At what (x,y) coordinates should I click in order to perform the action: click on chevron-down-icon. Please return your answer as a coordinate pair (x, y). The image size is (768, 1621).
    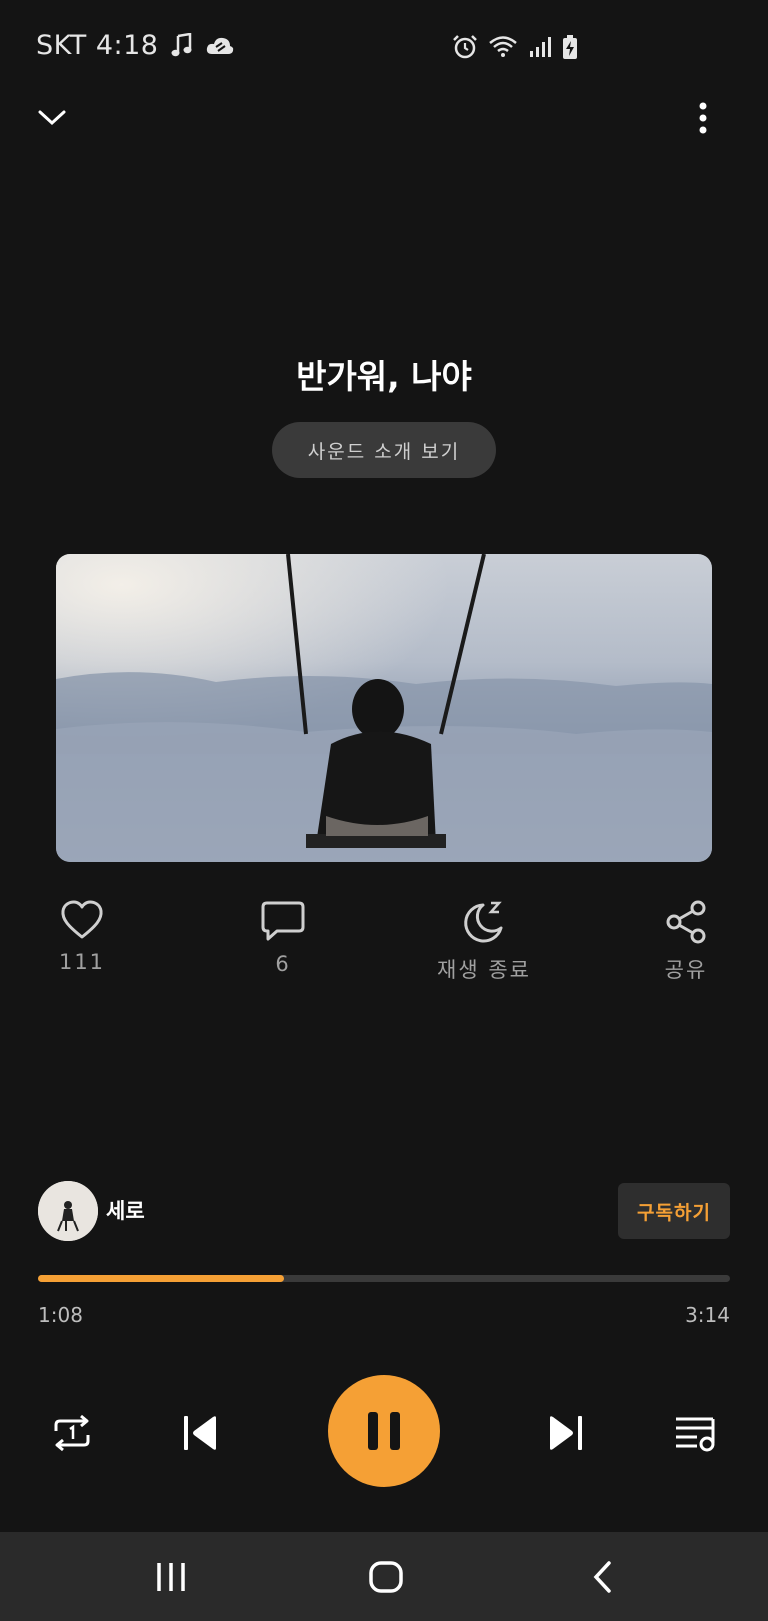
    Looking at the image, I should click on (52, 118).